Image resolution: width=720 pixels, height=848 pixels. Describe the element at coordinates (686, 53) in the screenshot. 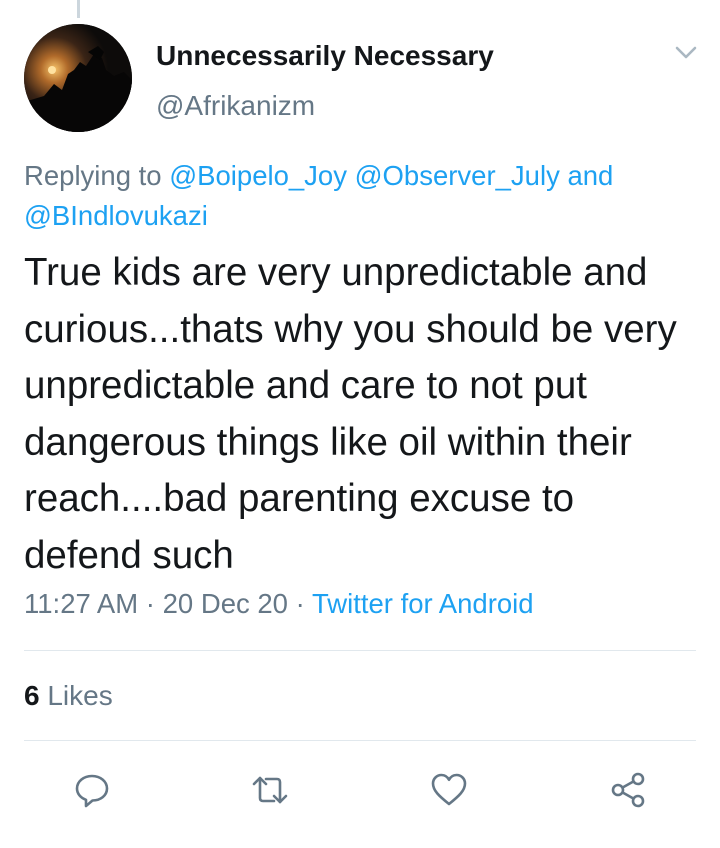

I see `chevron-down-icon` at that location.